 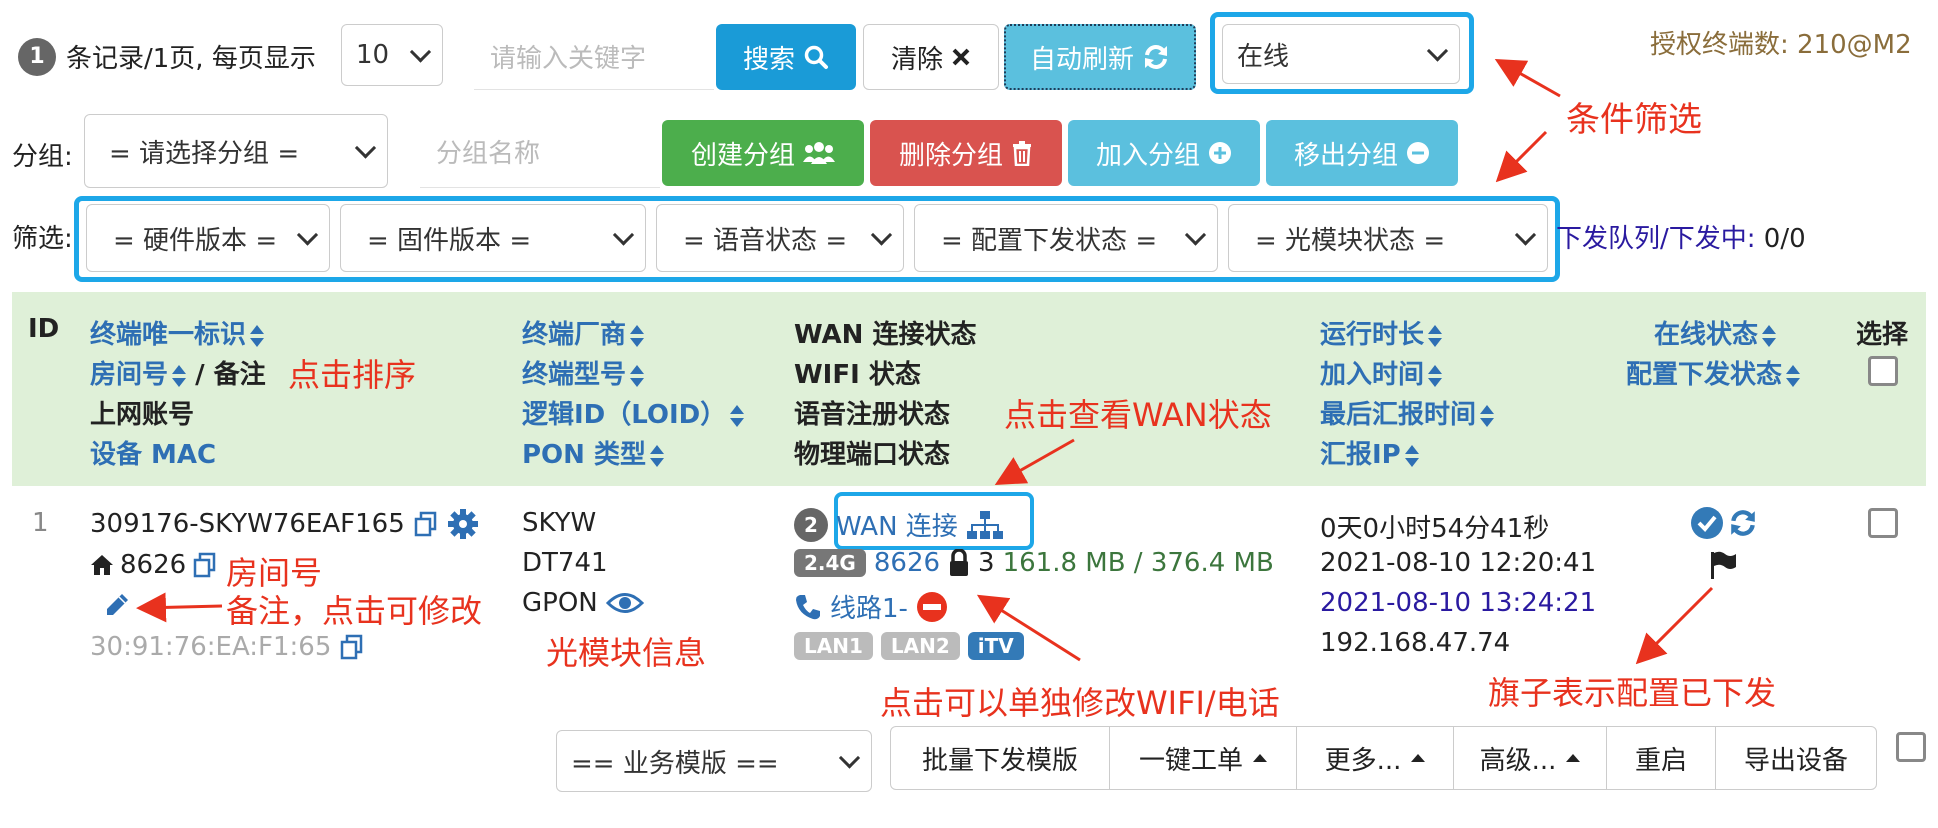 What do you see at coordinates (1028, 628) in the screenshot?
I see `arrow-wifi` at bounding box center [1028, 628].